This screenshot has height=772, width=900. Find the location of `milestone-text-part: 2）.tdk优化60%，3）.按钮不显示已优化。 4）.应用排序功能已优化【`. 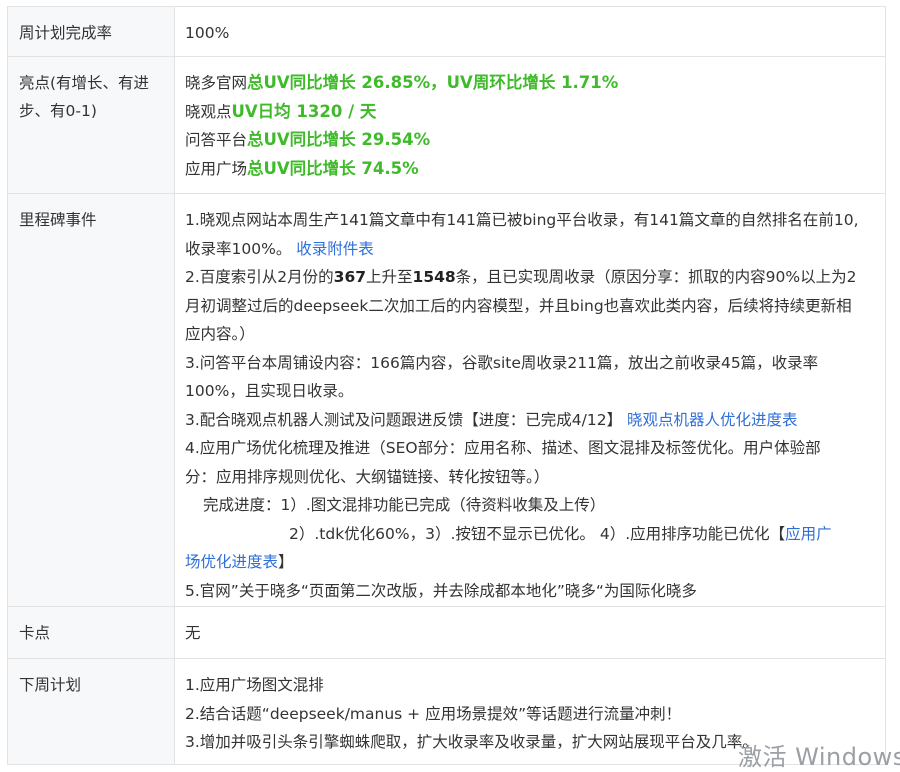

milestone-text-part: 2）.tdk优化60%，3）.按钮不显示已优化。 4）.应用排序功能已优化【 is located at coordinates (537, 533).